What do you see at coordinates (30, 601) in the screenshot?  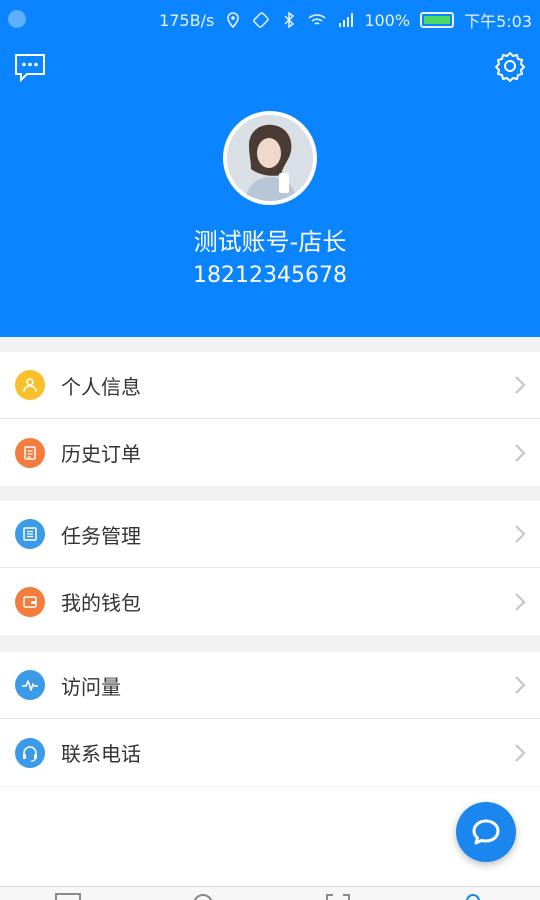 I see `wallet-icon` at bounding box center [30, 601].